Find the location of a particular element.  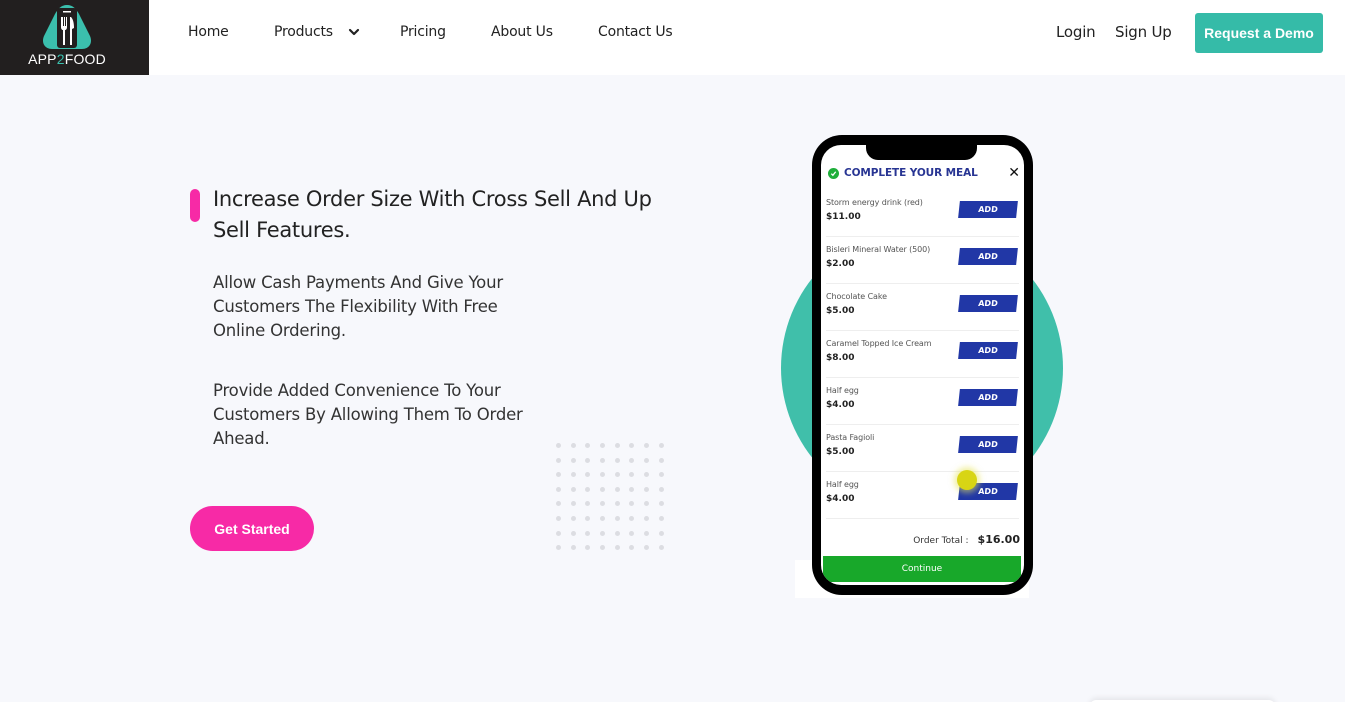

order-total-value: $16.00 is located at coordinates (998, 539).